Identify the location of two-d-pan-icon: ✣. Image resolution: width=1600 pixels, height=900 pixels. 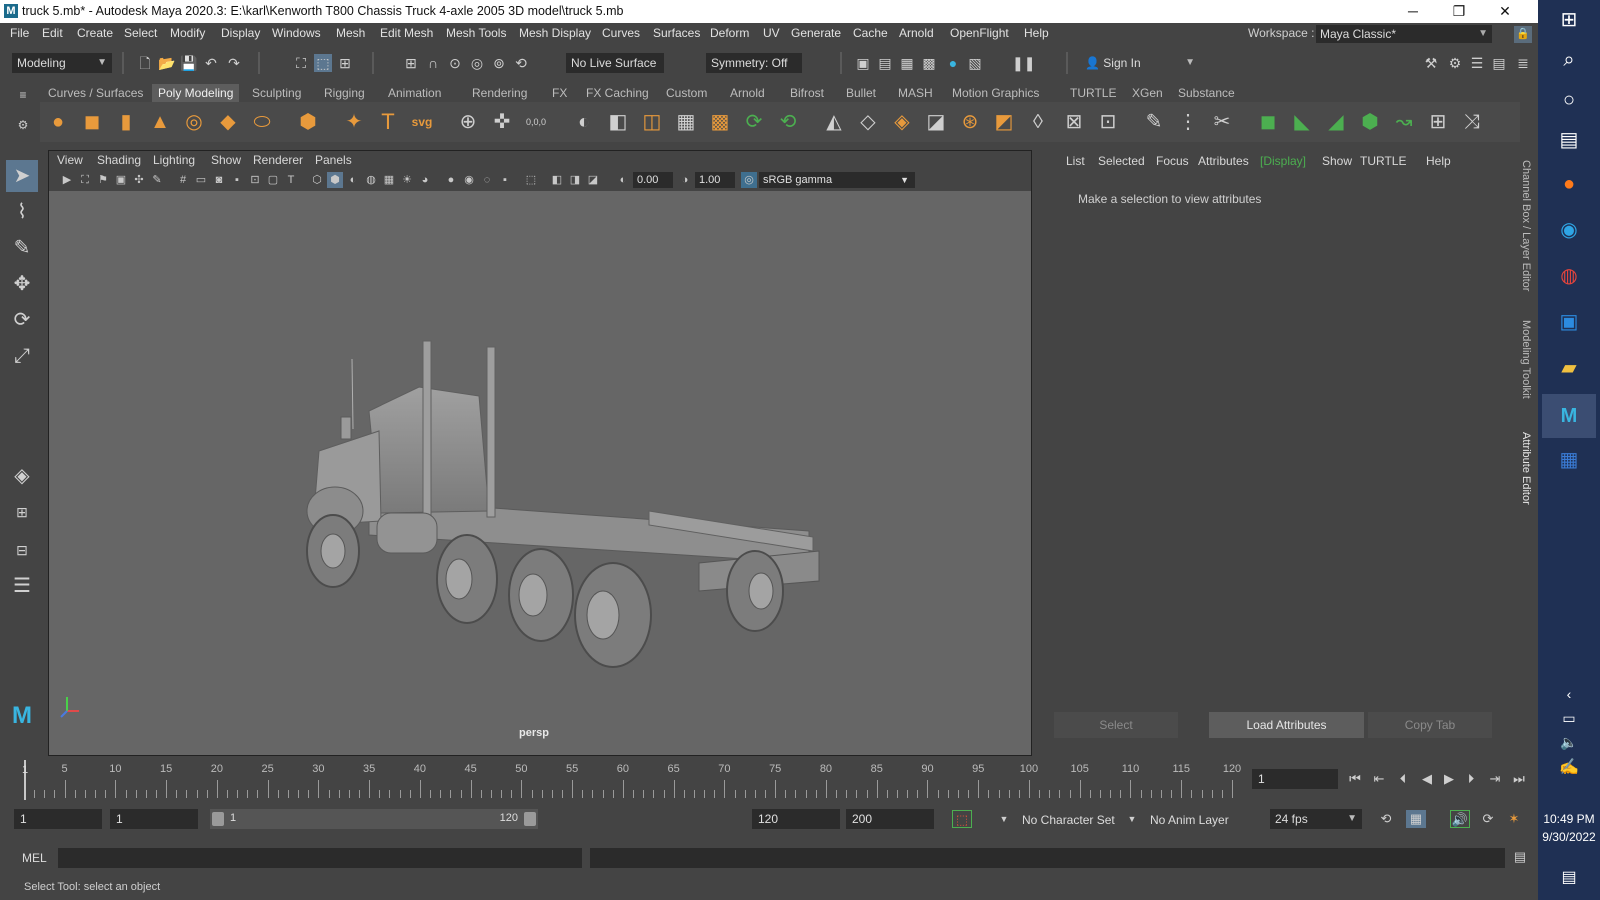
(139, 180).